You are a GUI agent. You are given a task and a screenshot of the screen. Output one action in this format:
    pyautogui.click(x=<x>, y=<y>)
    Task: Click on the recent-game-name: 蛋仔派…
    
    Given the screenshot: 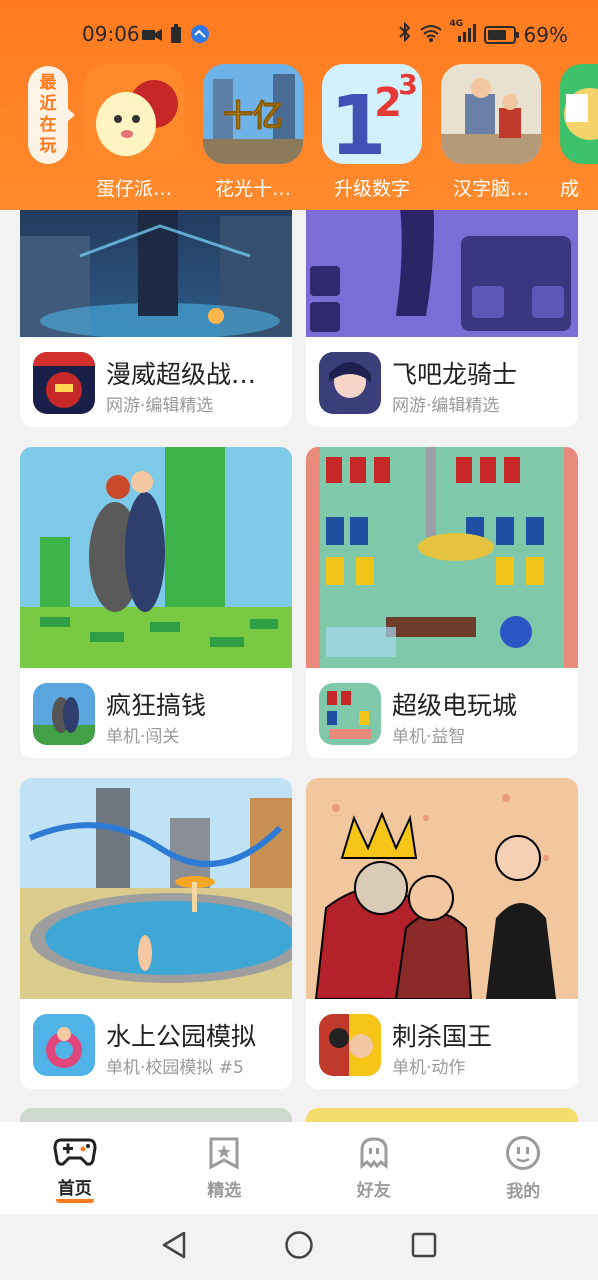 What is the action you would take?
    pyautogui.click(x=133, y=189)
    